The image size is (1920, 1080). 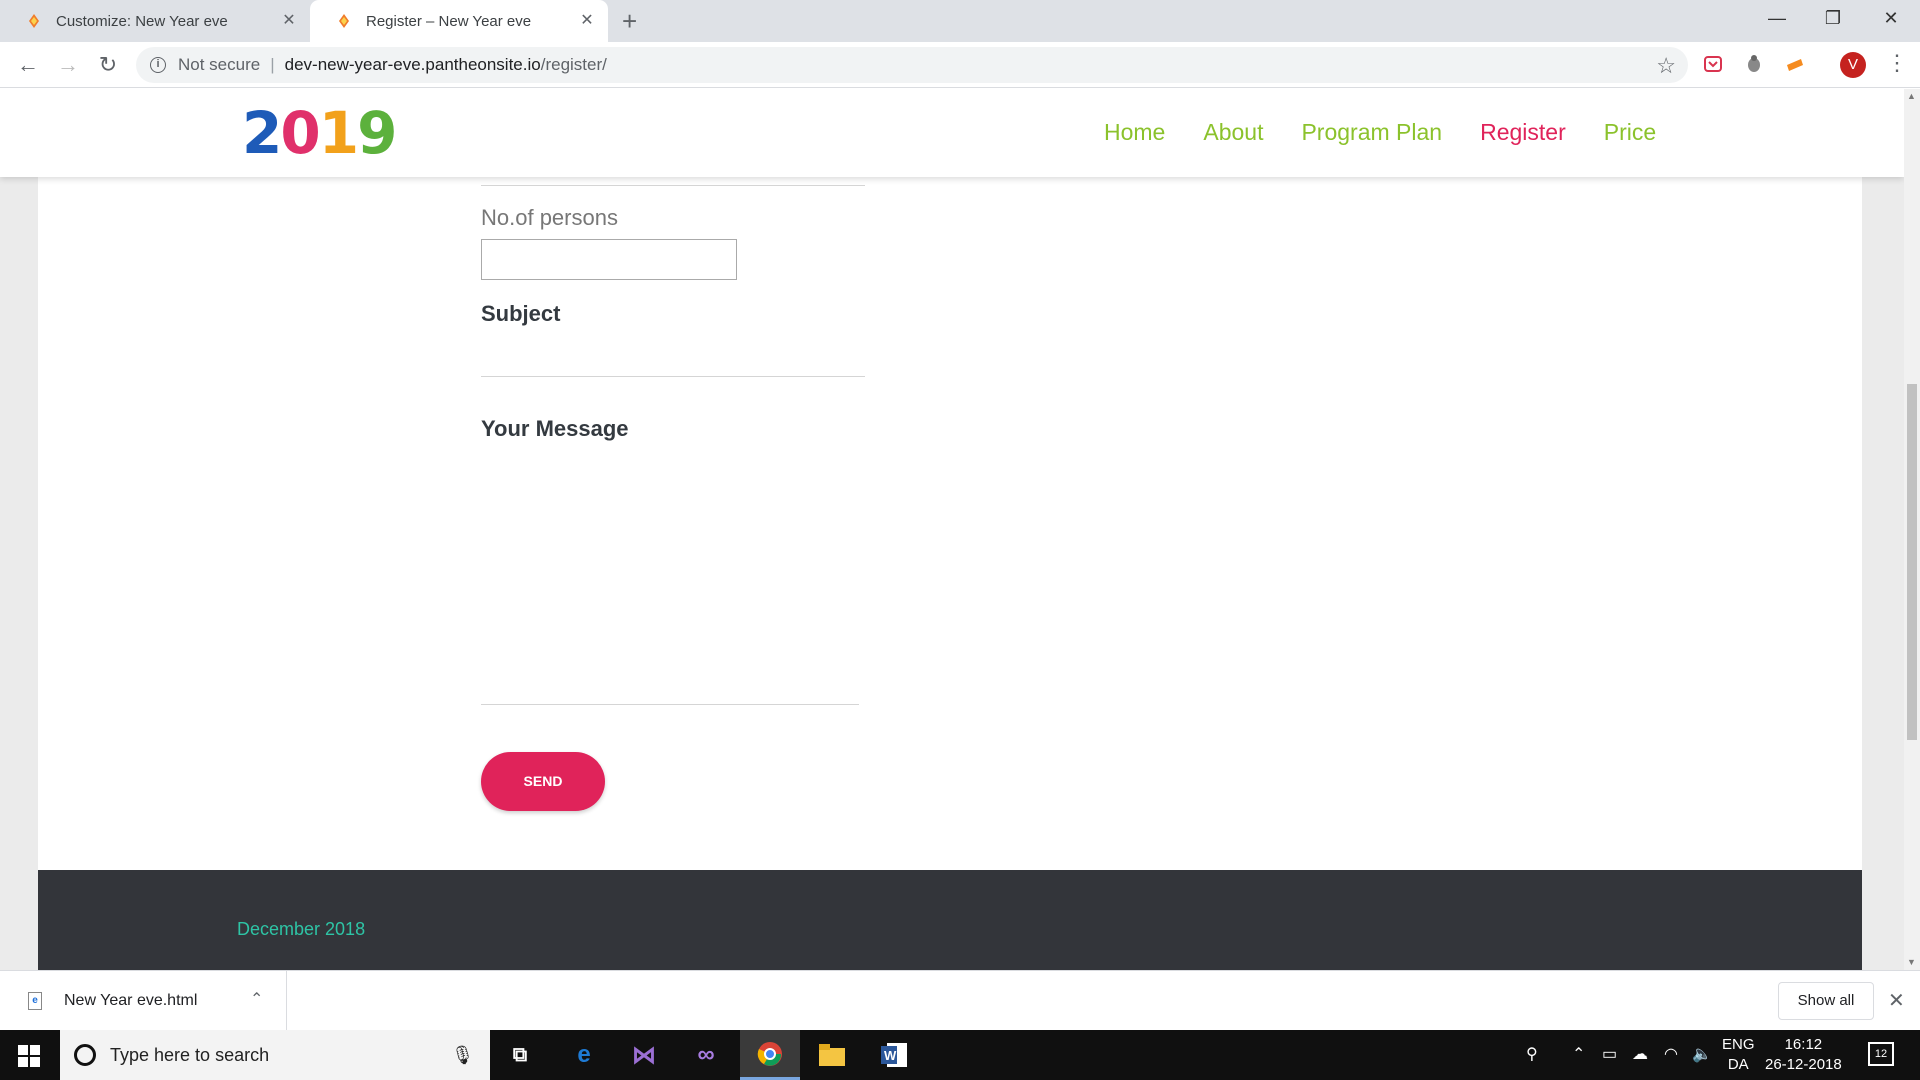 What do you see at coordinates (1777, 18) in the screenshot?
I see `minimize-icon: —` at bounding box center [1777, 18].